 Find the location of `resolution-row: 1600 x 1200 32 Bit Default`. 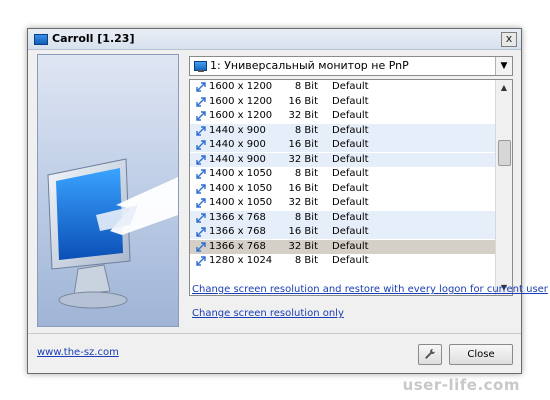

resolution-row: 1600 x 1200 32 Bit Default is located at coordinates (343, 116).